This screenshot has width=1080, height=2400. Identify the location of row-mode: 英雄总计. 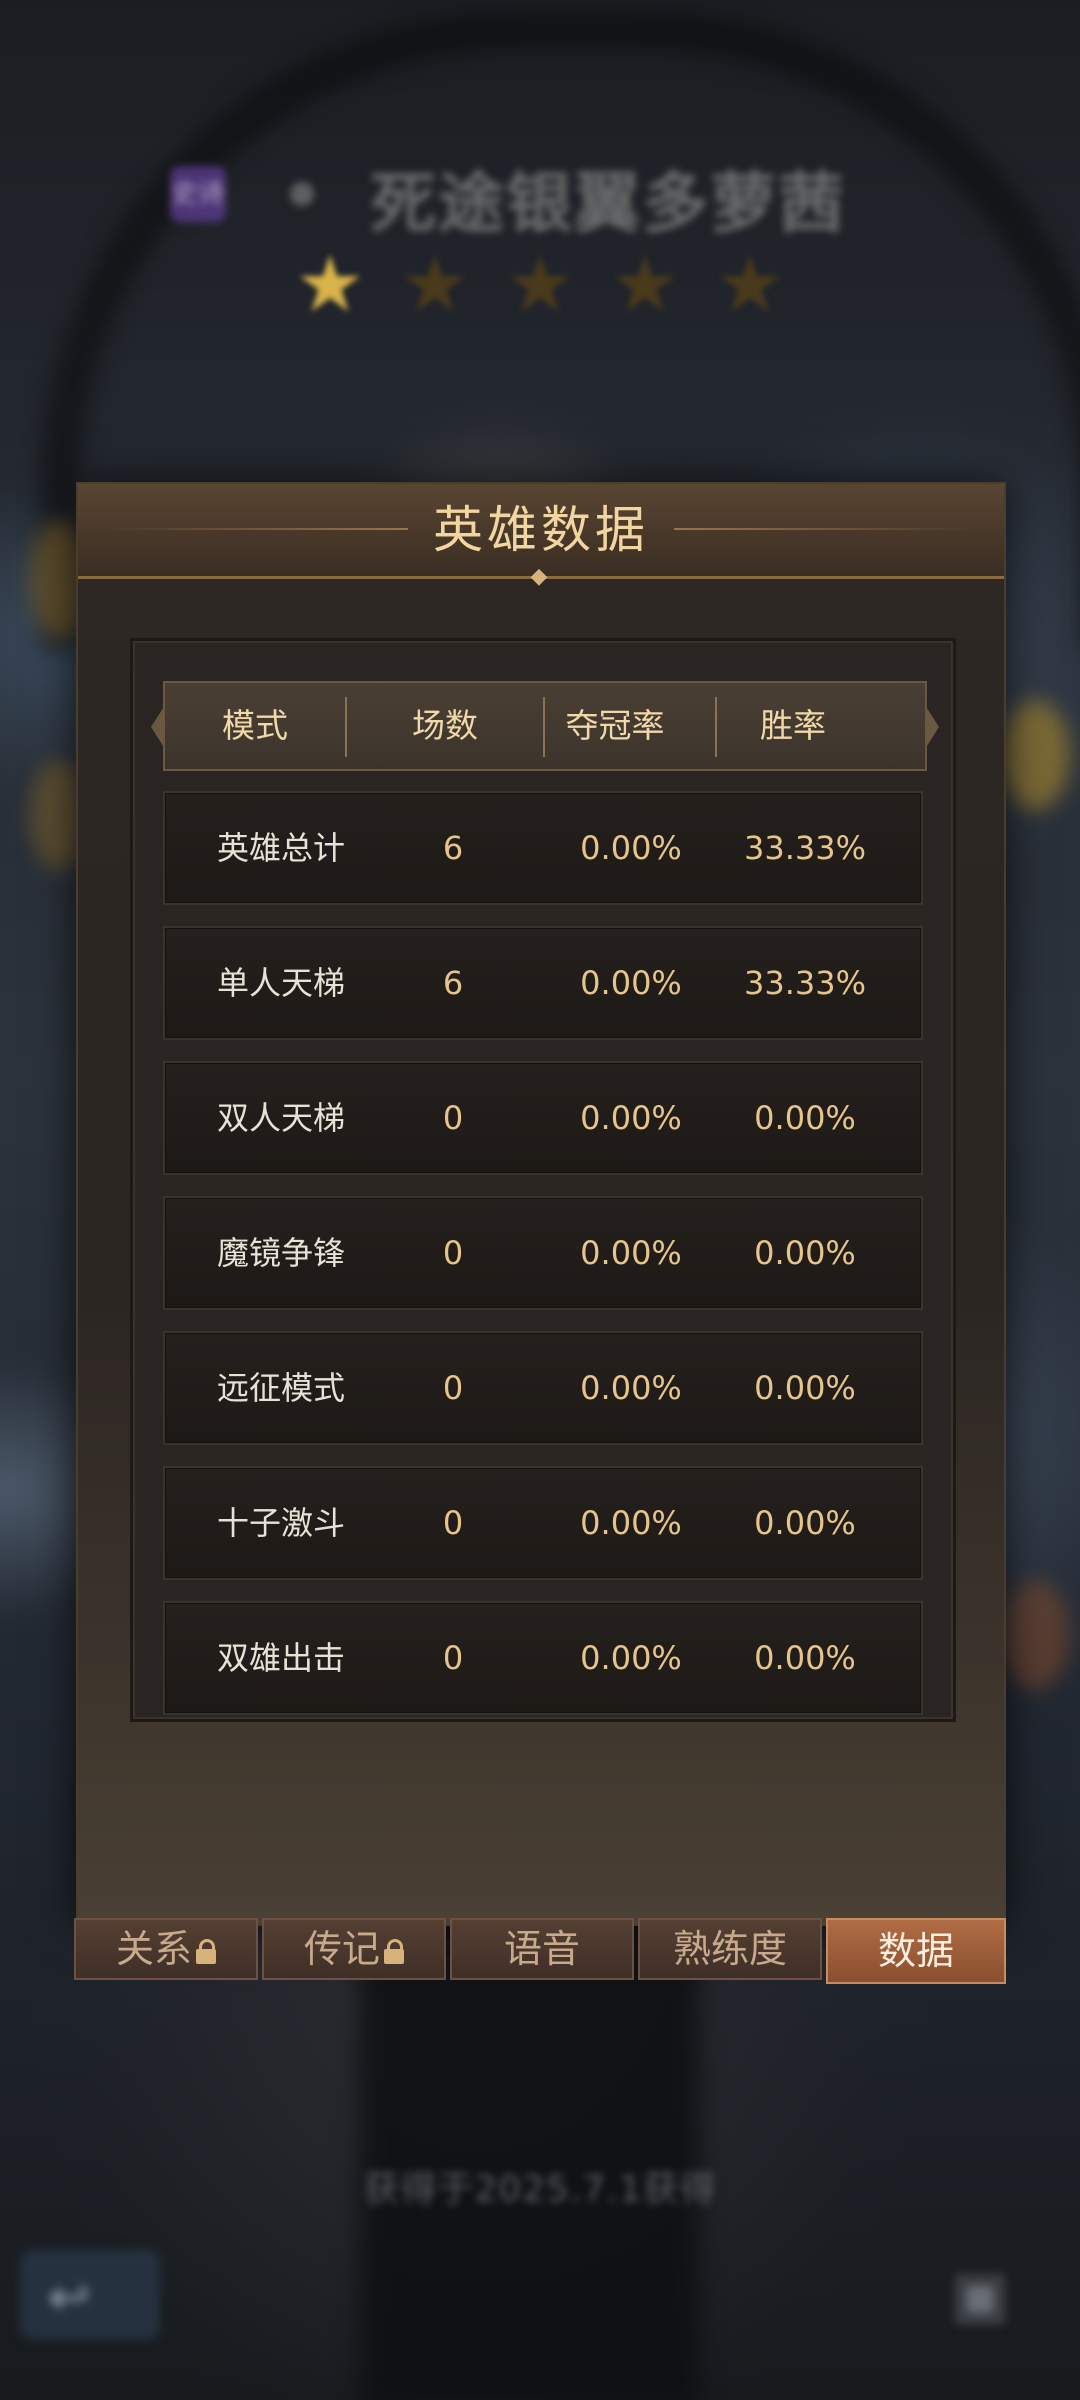
(280, 848).